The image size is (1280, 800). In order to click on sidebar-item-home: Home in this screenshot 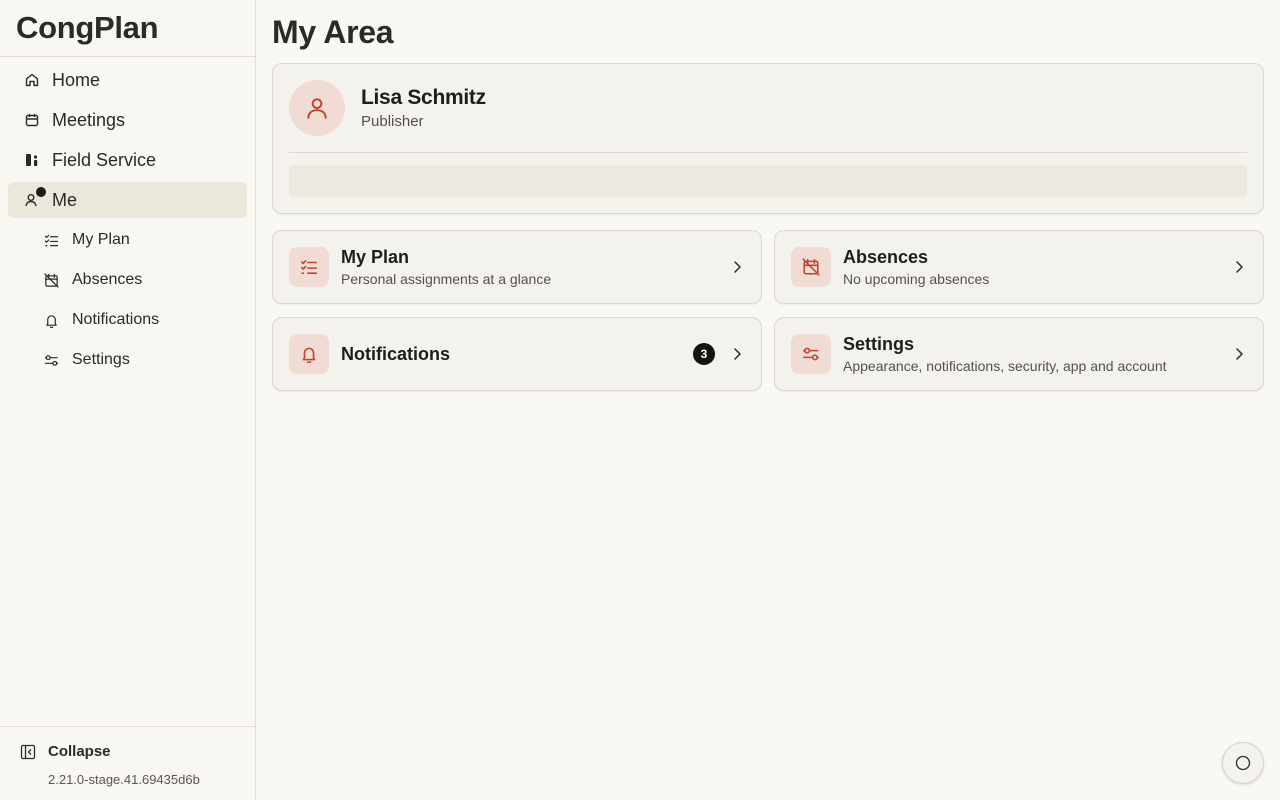, I will do `click(127, 80)`.